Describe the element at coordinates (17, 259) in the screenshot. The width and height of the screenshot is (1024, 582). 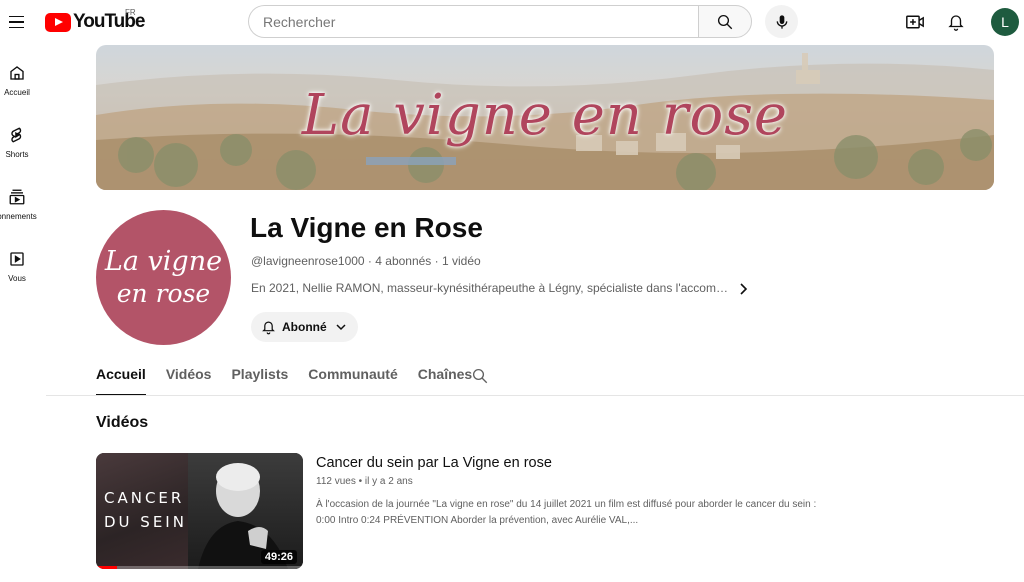
I see `you-icon` at that location.